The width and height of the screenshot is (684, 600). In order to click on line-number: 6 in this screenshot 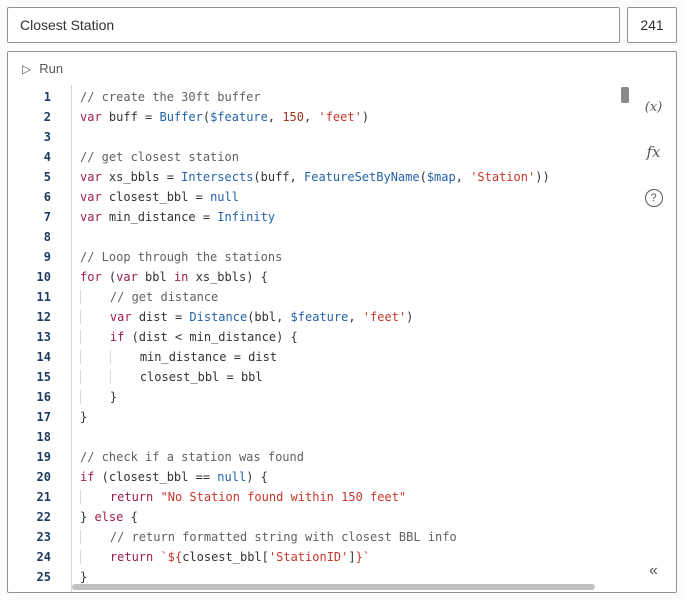, I will do `click(47, 197)`.